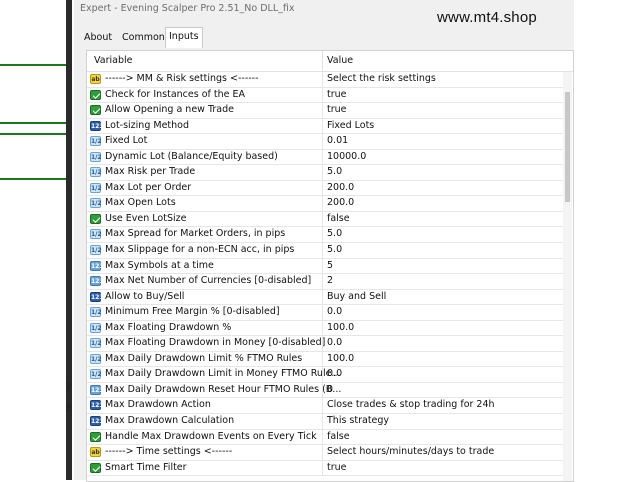 The width and height of the screenshot is (640, 482). I want to click on variable-value: 2, so click(330, 280).